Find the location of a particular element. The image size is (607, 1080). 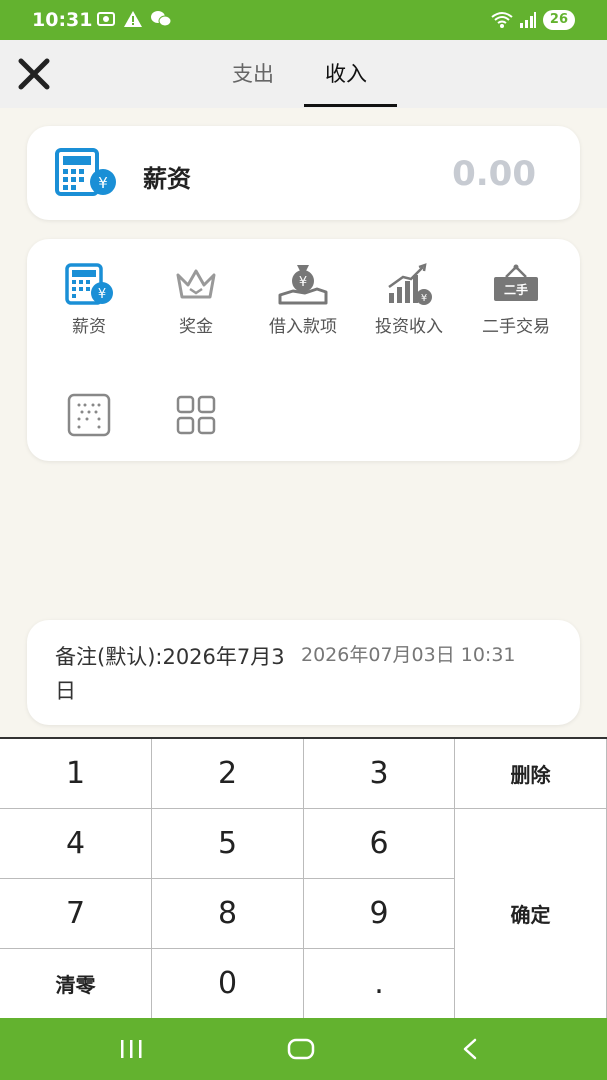

status-notification-icons is located at coordinates (134, 19).